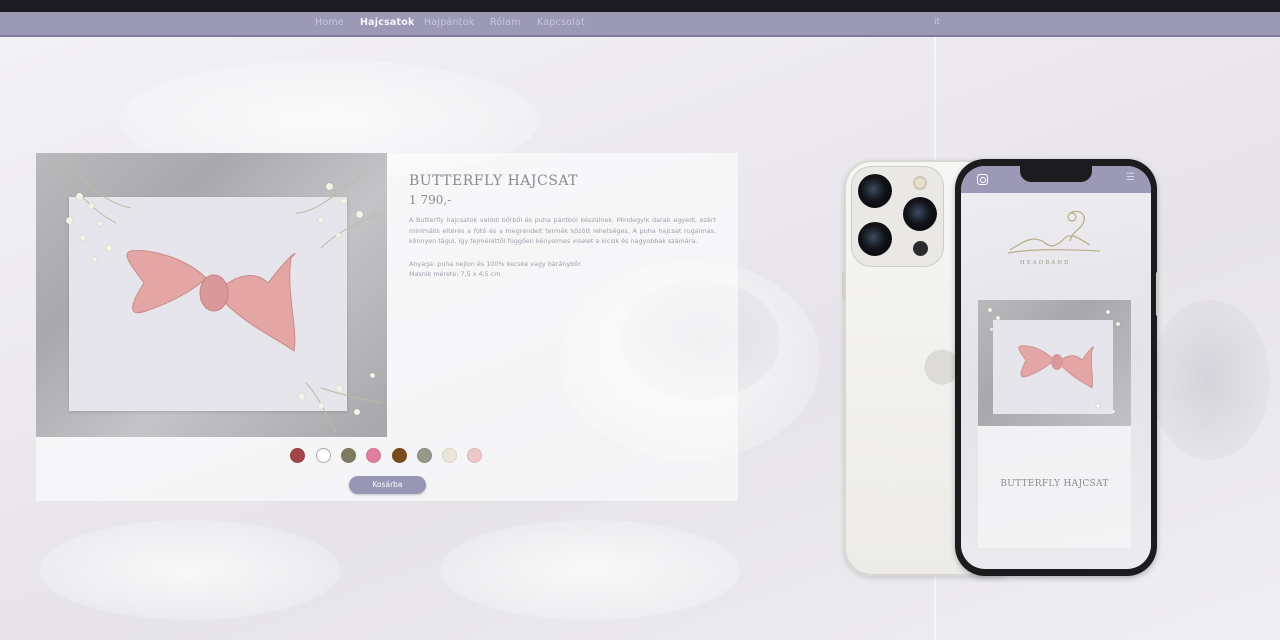 The image size is (1280, 640). Describe the element at coordinates (424, 455) in the screenshot. I see `color-swatch-gray` at that location.